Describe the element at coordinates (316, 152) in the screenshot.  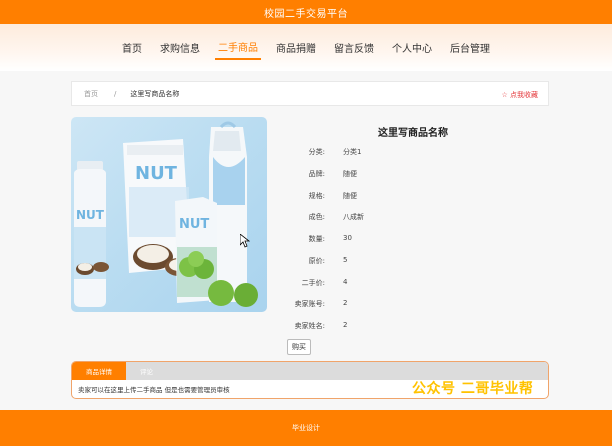
I see `detail-label: 分类:` at that location.